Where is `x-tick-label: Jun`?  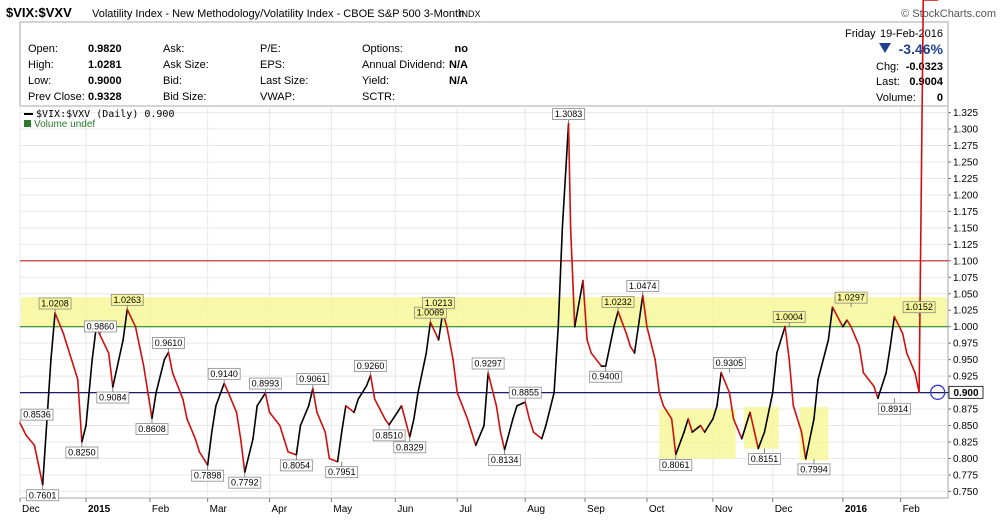 x-tick-label: Jun is located at coordinates (405, 509).